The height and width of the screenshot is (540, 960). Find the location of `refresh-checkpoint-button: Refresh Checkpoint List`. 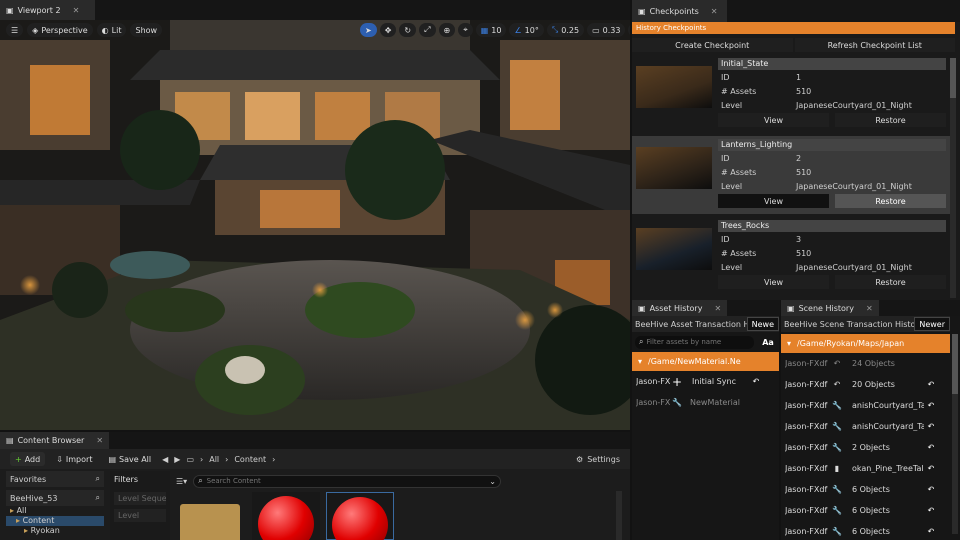

refresh-checkpoint-button: Refresh Checkpoint List is located at coordinates (874, 45).